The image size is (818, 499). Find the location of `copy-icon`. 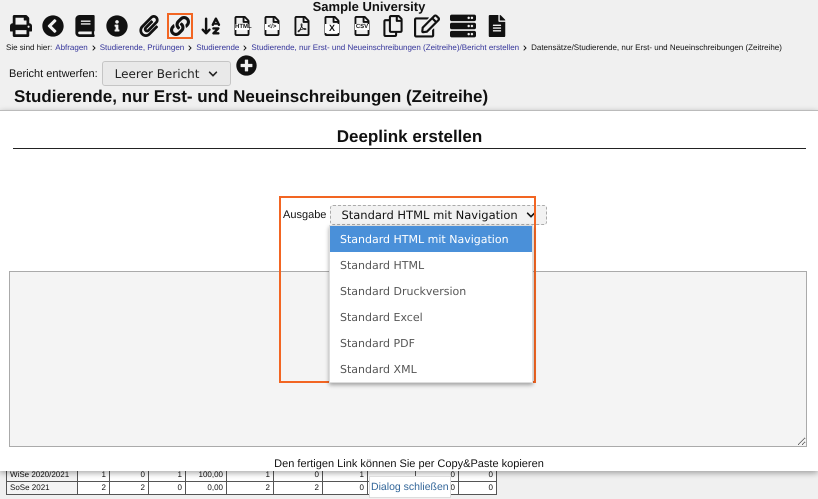

copy-icon is located at coordinates (393, 26).